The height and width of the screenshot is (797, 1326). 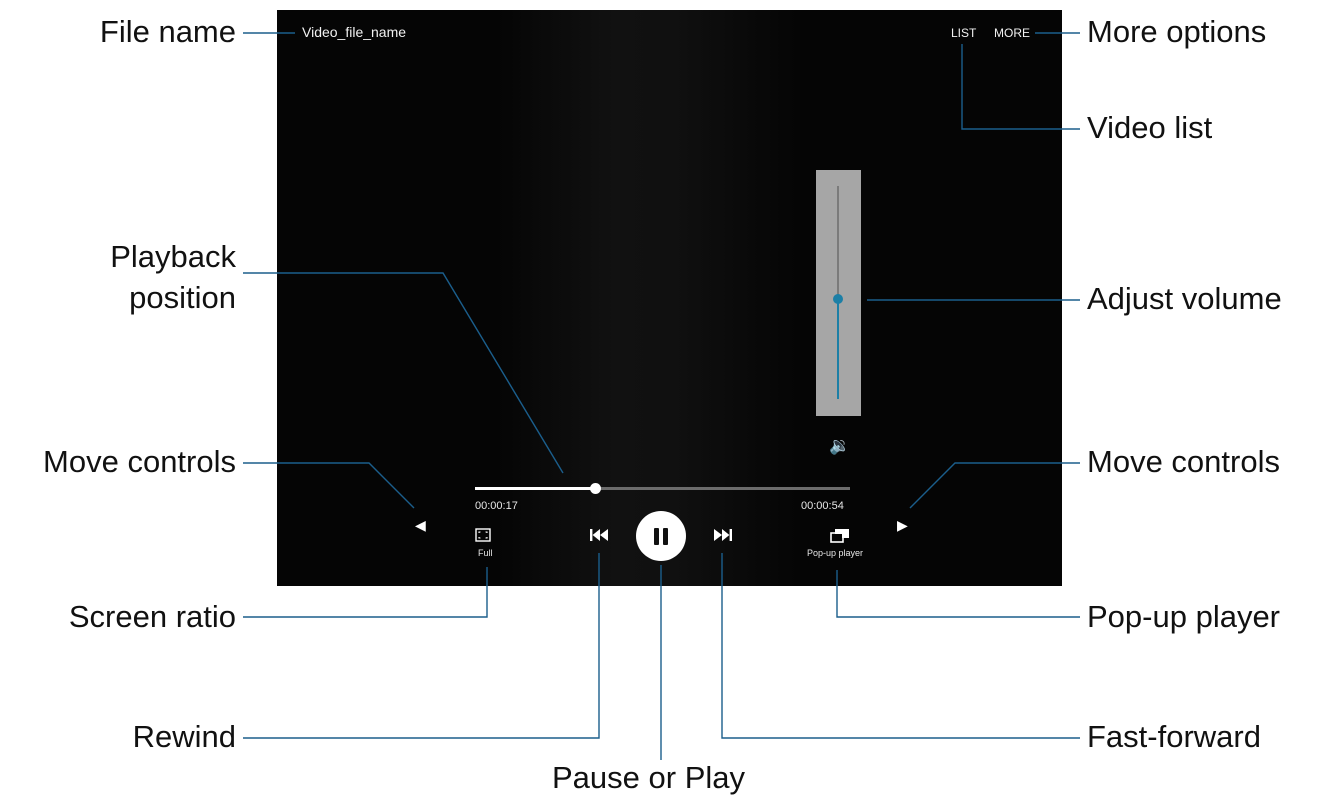 I want to click on rewind-icon, so click(x=599, y=535).